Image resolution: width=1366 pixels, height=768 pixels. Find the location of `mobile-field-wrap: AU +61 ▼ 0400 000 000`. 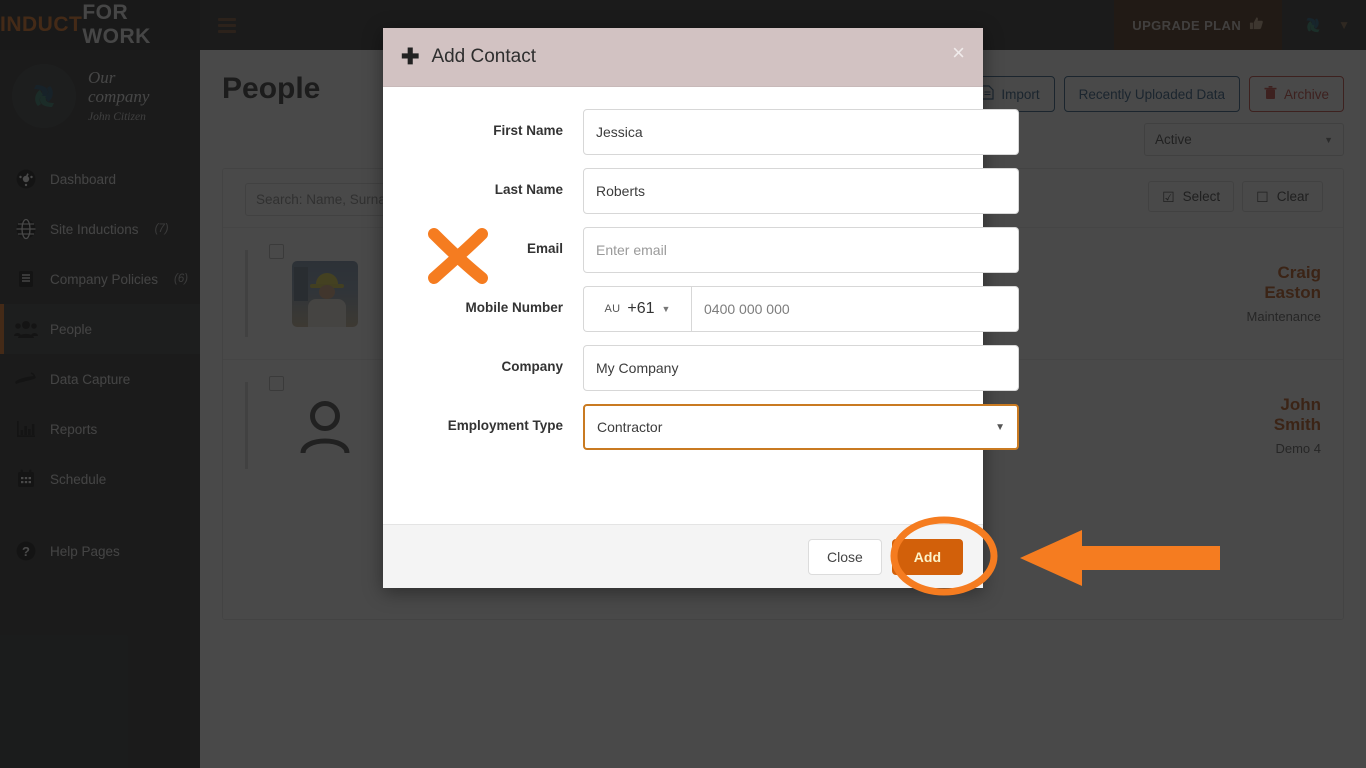

mobile-field-wrap: AU +61 ▼ 0400 000 000 is located at coordinates (801, 309).